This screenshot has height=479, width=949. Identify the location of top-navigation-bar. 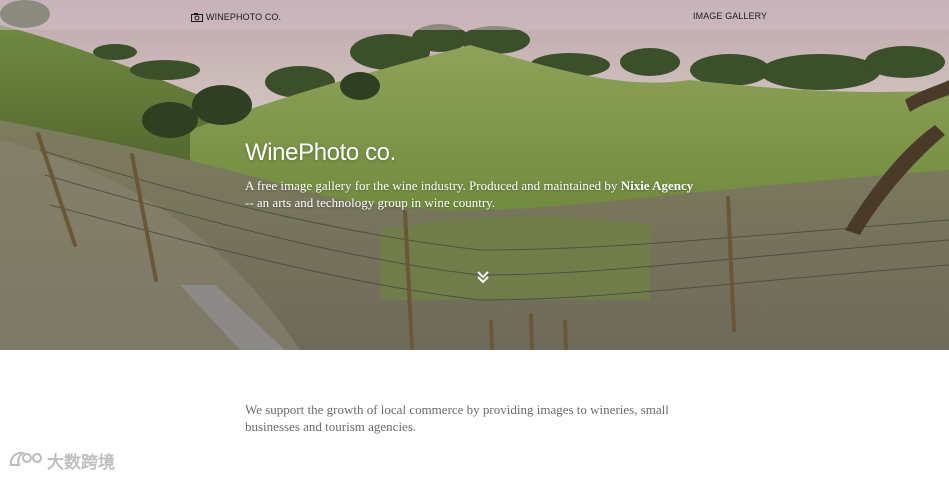
(474, 15).